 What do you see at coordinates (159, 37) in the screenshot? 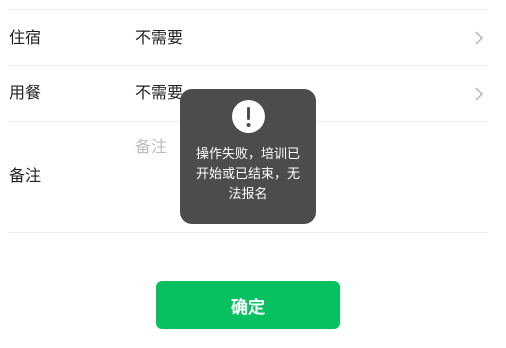
I see `lodging-value: 不需要` at bounding box center [159, 37].